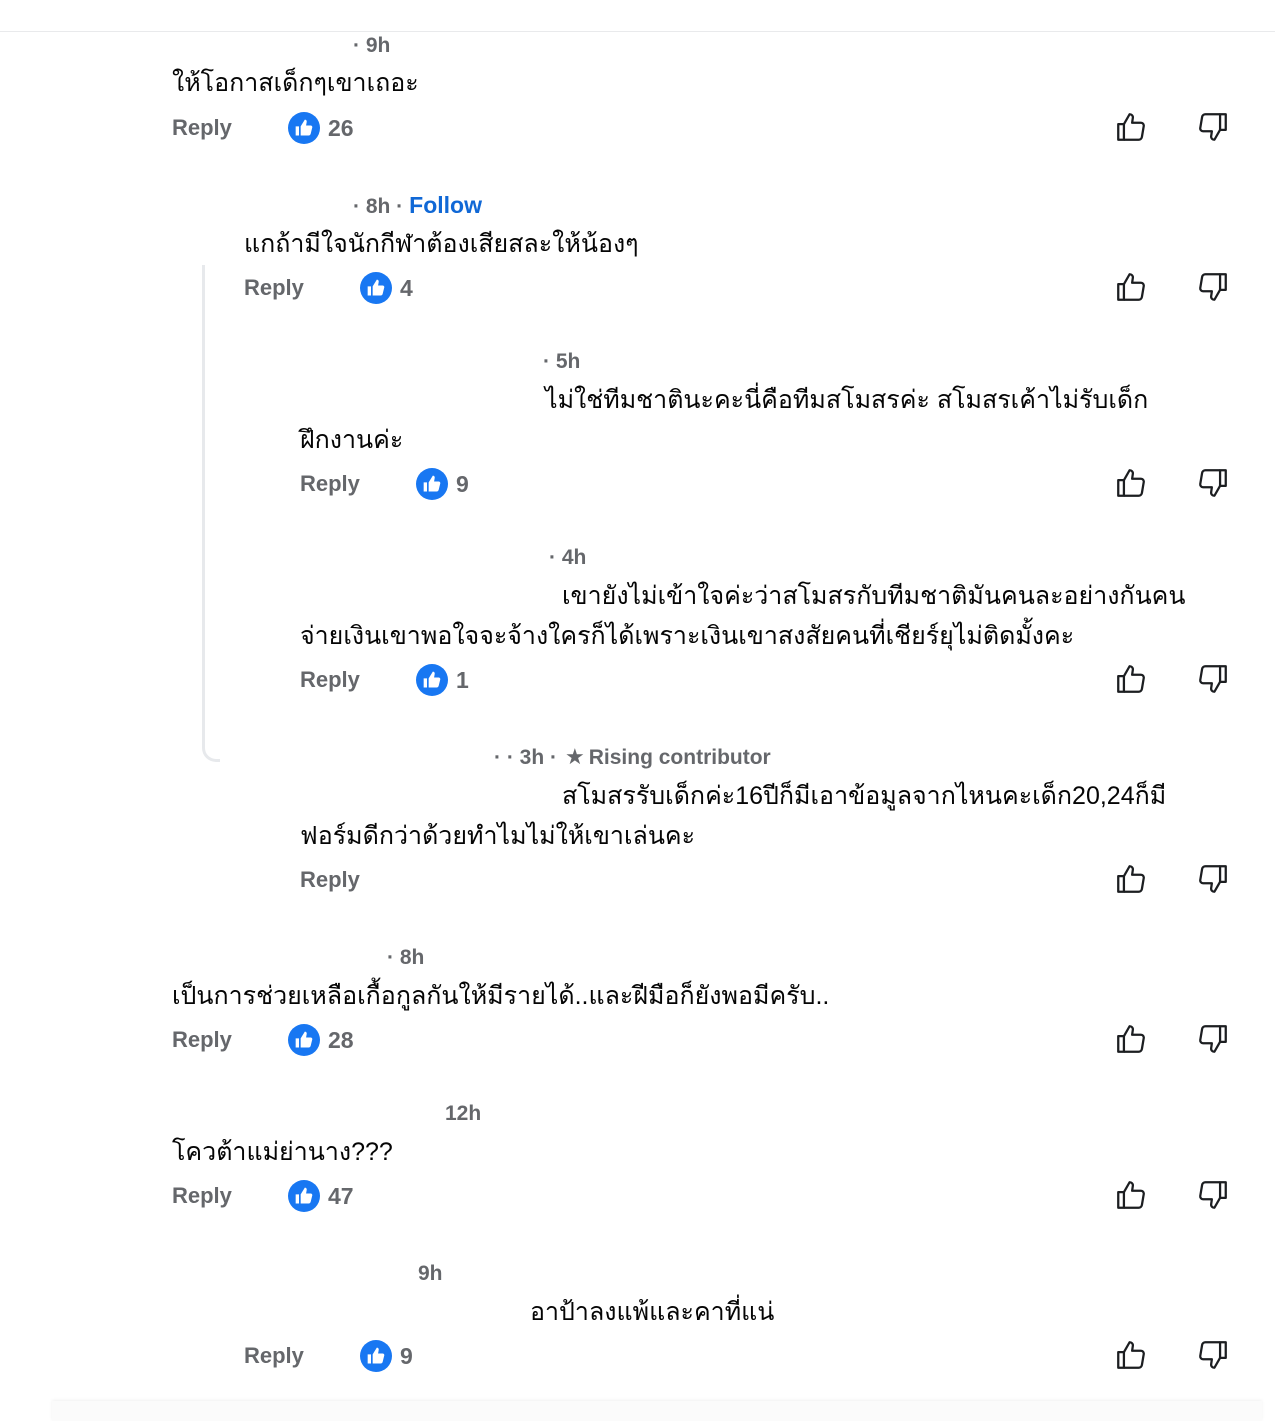 Image resolution: width=1275 pixels, height=1421 pixels. What do you see at coordinates (463, 1113) in the screenshot?
I see `comment-time: 12h` at bounding box center [463, 1113].